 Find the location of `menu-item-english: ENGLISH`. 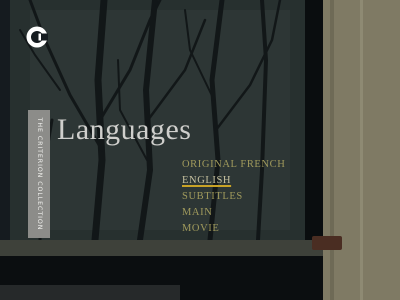

menu-item-english: ENGLISH is located at coordinates (233, 181).